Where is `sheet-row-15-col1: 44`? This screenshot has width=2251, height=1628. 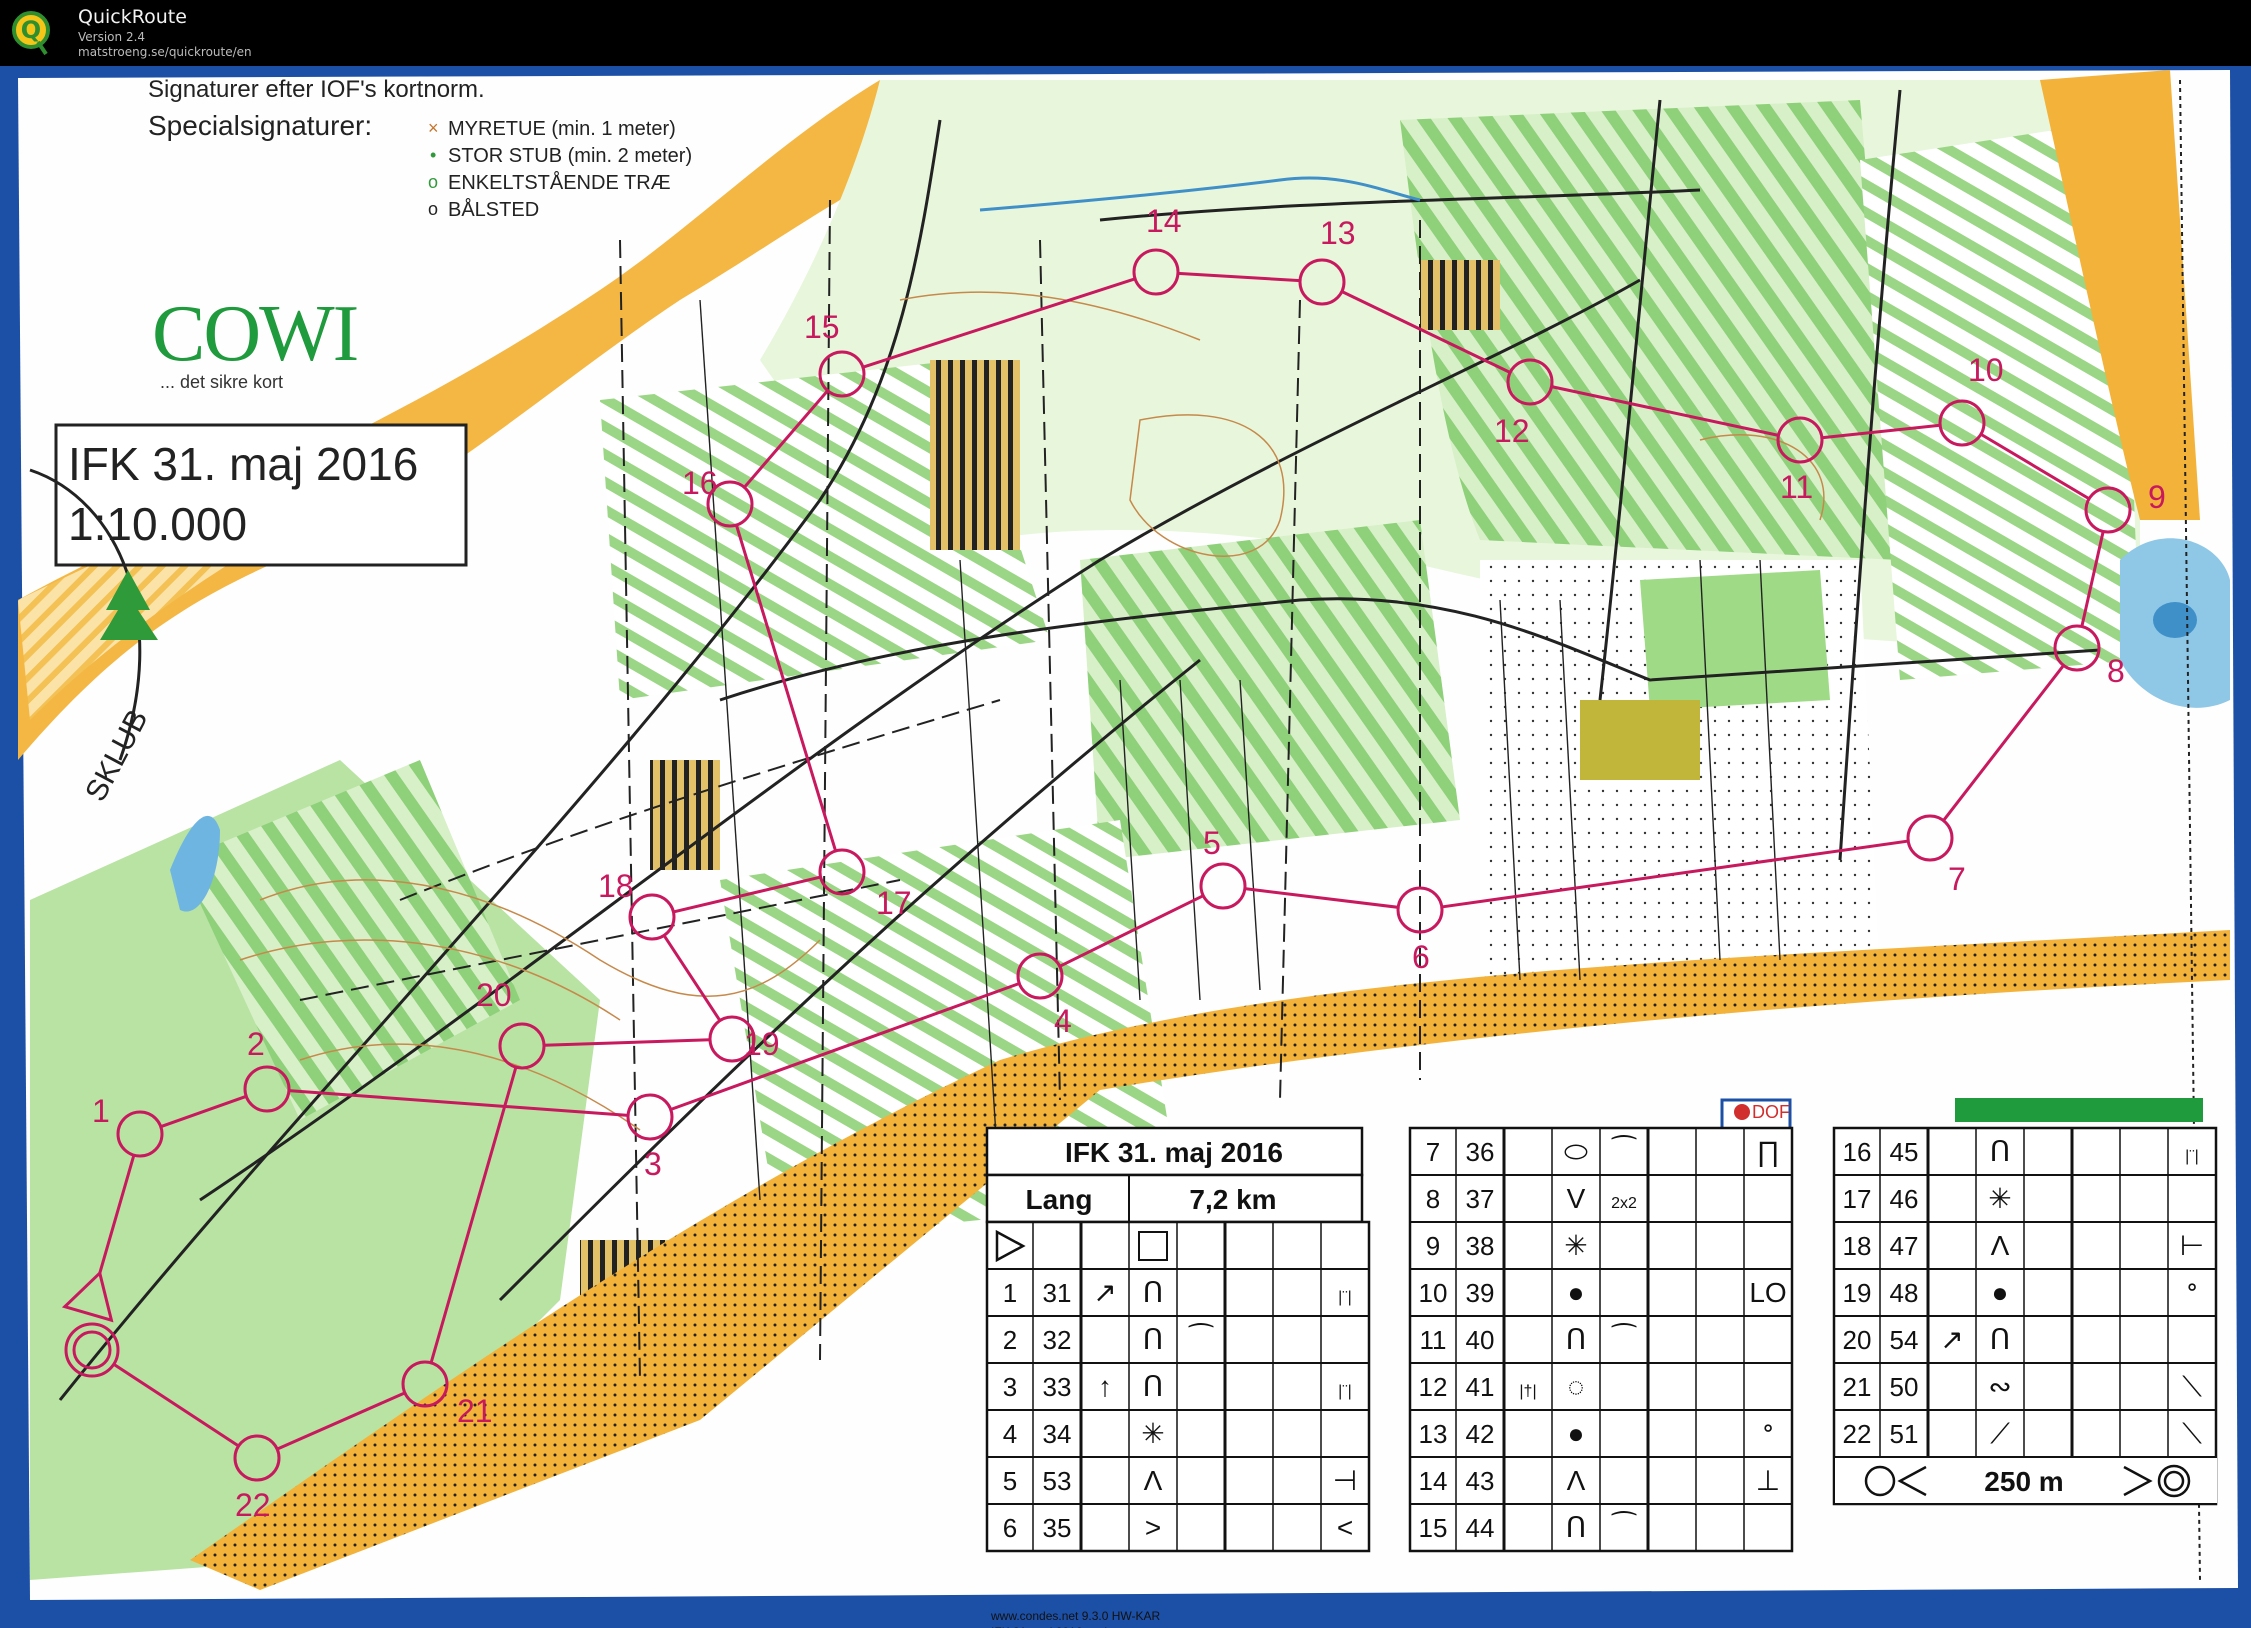 sheet-row-15-col1: 44 is located at coordinates (1480, 1528).